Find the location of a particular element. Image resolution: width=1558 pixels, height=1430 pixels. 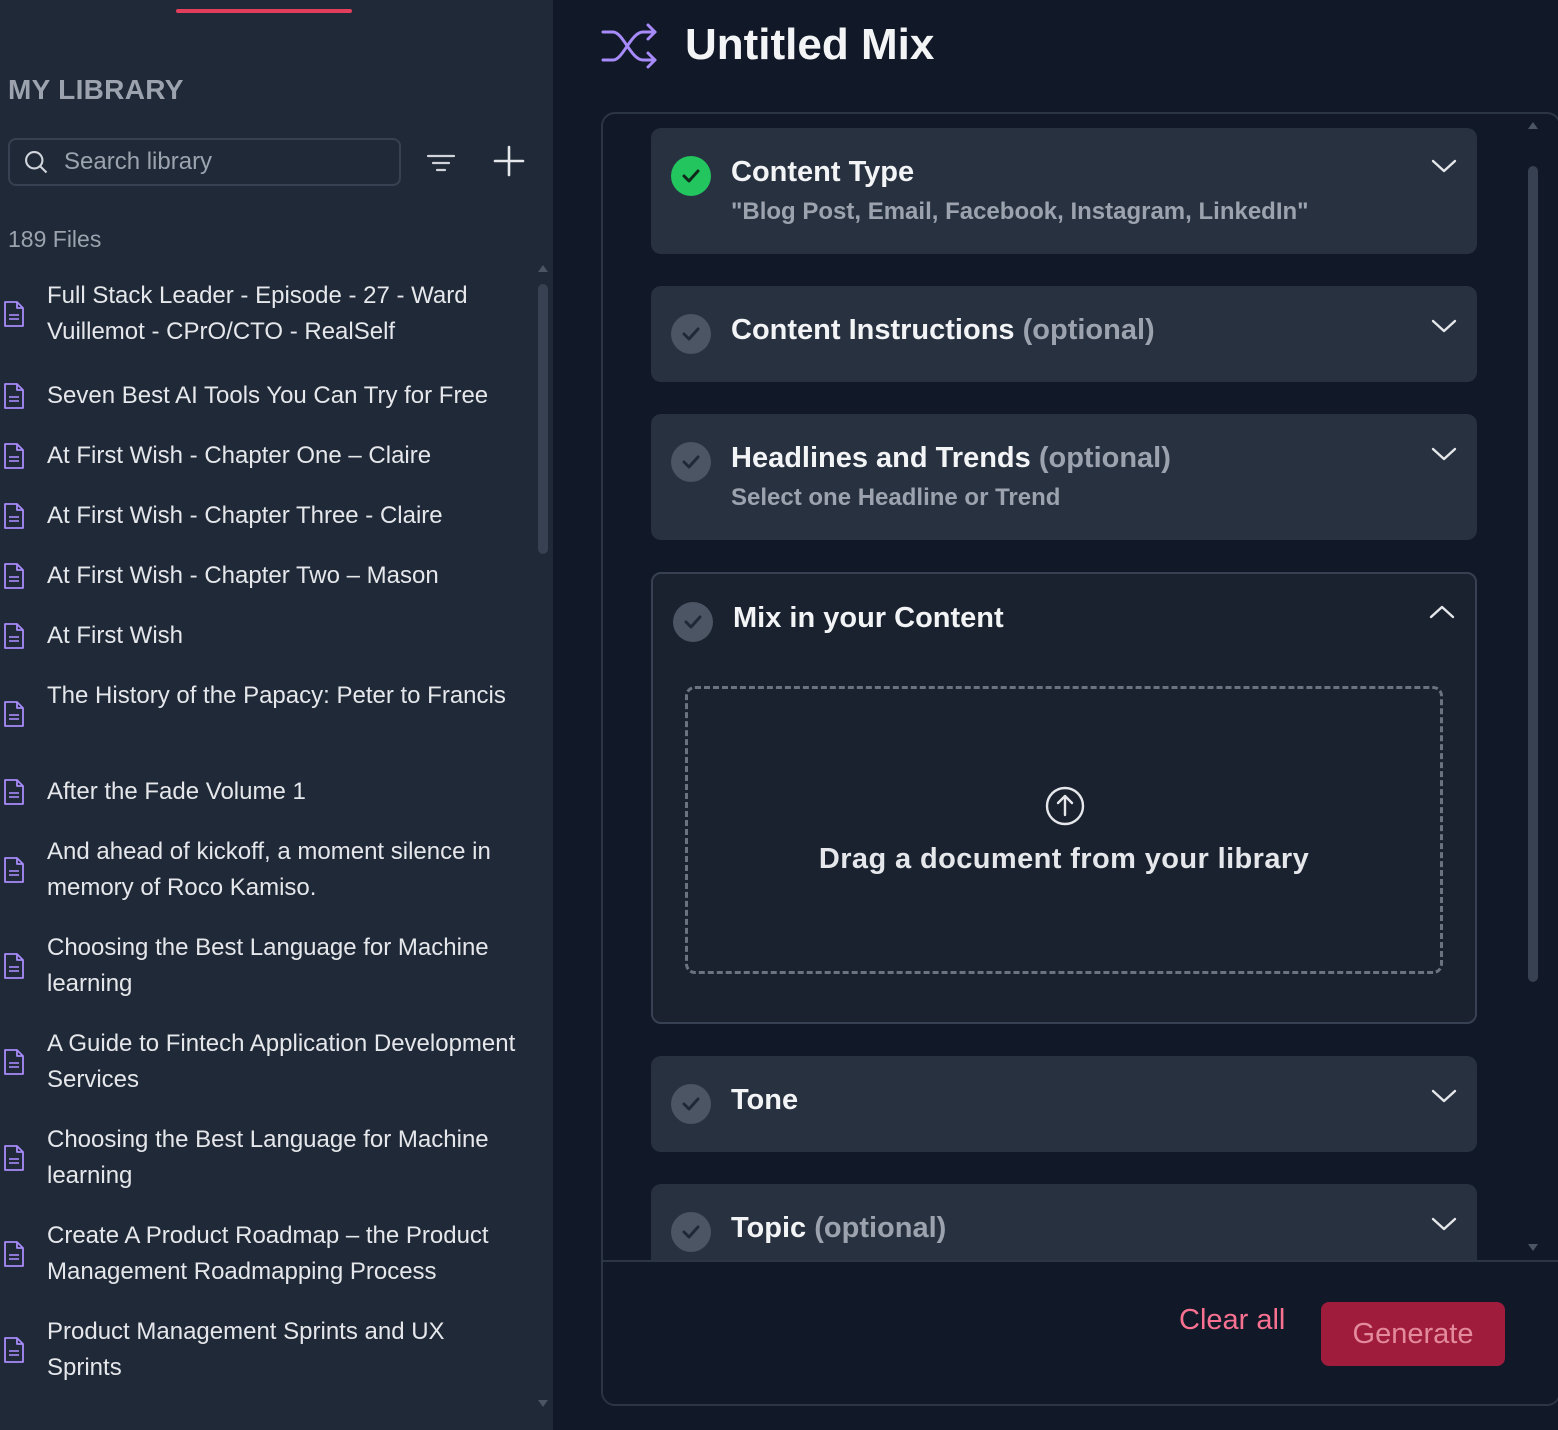

section-subtitle: Select one Headline or Trend is located at coordinates (896, 497).